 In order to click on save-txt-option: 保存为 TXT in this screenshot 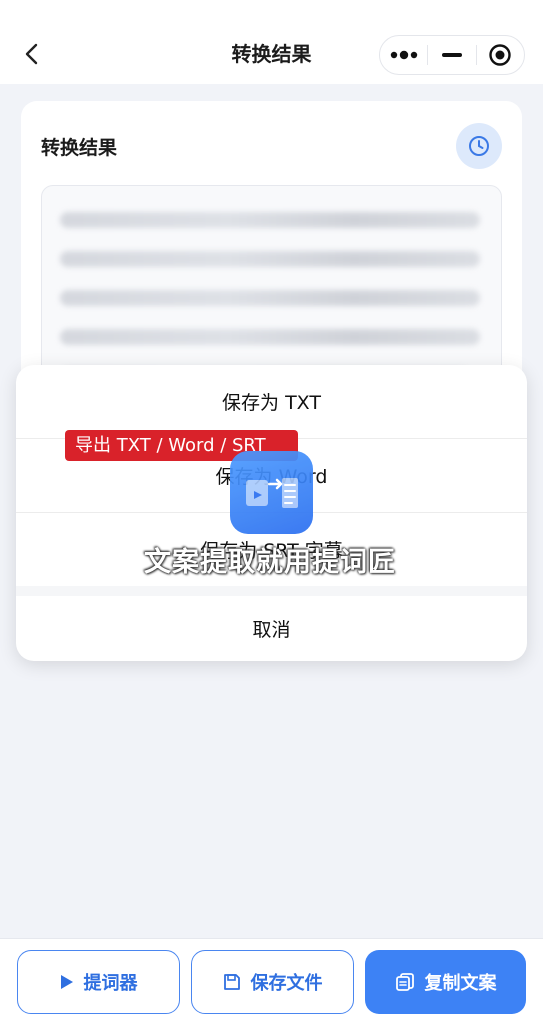, I will do `click(271, 401)`.